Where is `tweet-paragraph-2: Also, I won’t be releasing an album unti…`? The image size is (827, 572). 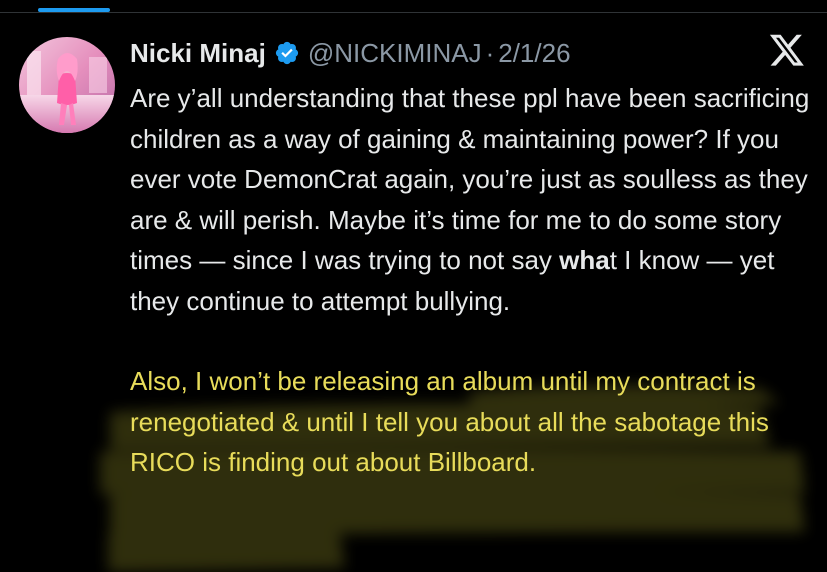
tweet-paragraph-2: Also, I won’t be releasing an album unti… is located at coordinates (449, 421).